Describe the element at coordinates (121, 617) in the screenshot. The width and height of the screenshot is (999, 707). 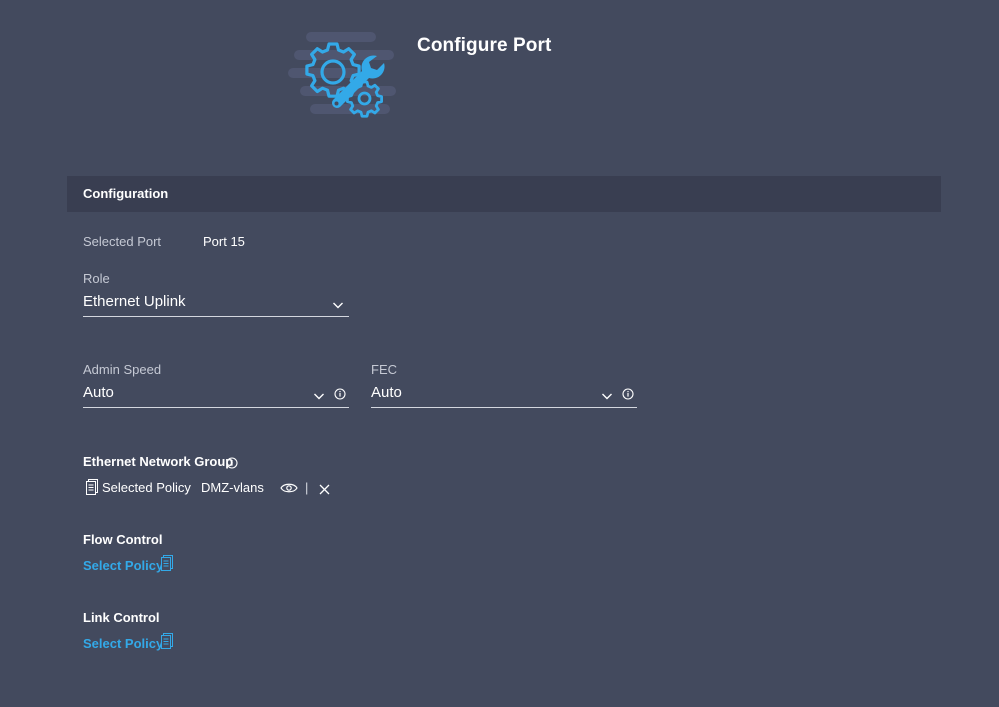
I see `link-control-label: Link Control` at that location.